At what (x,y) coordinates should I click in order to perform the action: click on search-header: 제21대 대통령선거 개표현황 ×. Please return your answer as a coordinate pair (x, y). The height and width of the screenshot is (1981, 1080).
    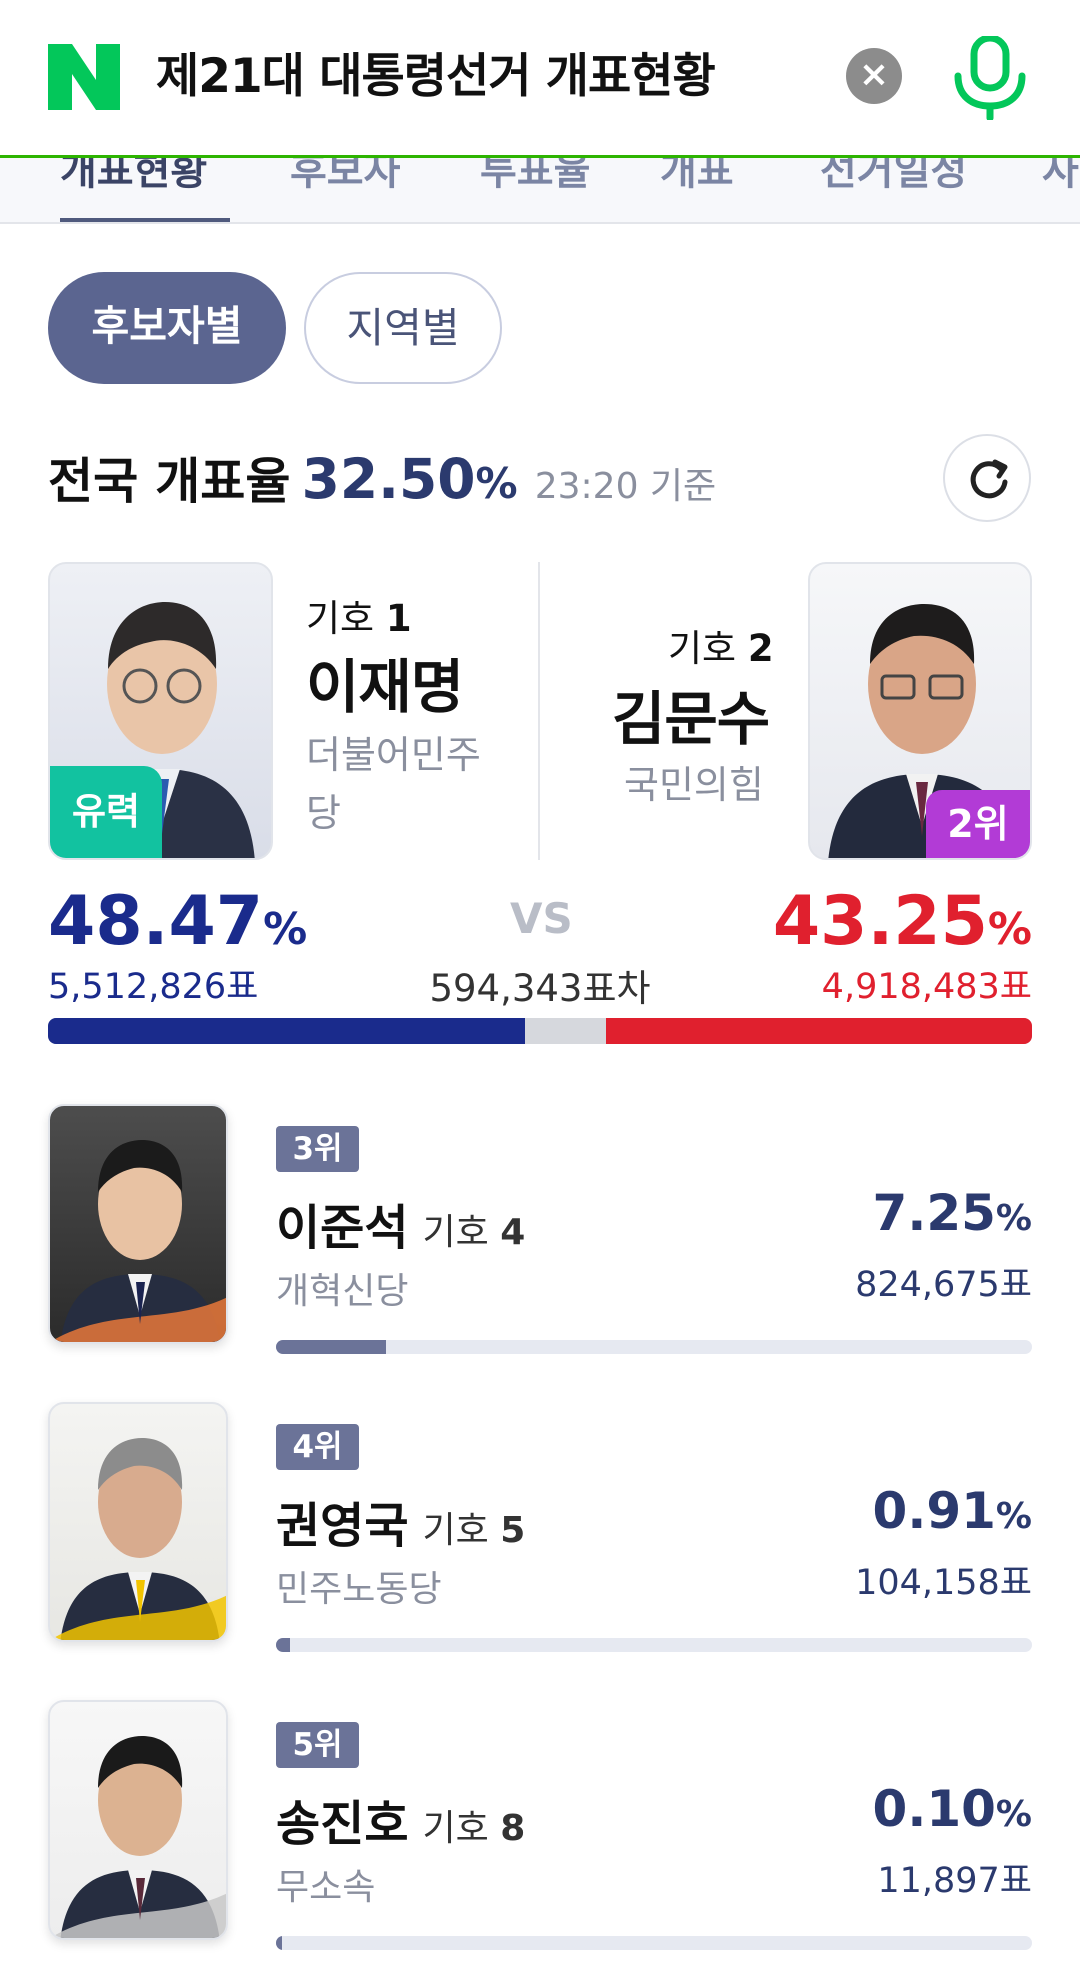
    Looking at the image, I should click on (540, 79).